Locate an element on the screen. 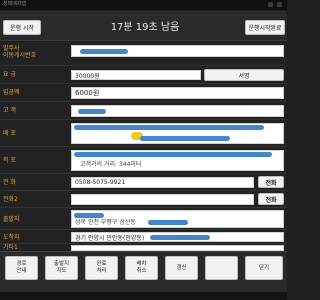  row-phone2: 전화2 전화 is located at coordinates (143, 199).